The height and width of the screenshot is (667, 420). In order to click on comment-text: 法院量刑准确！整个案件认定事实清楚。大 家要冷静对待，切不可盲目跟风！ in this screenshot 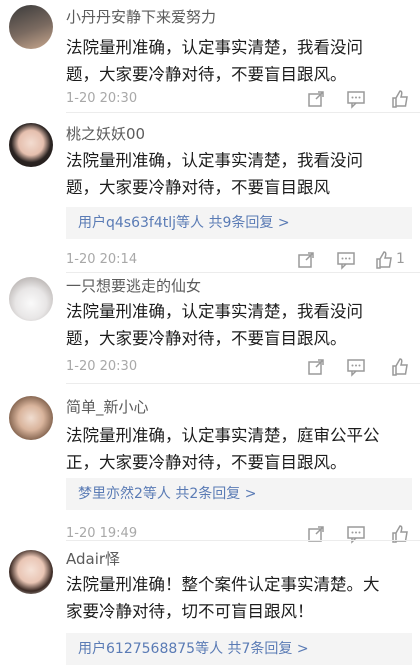, I will do `click(223, 598)`.